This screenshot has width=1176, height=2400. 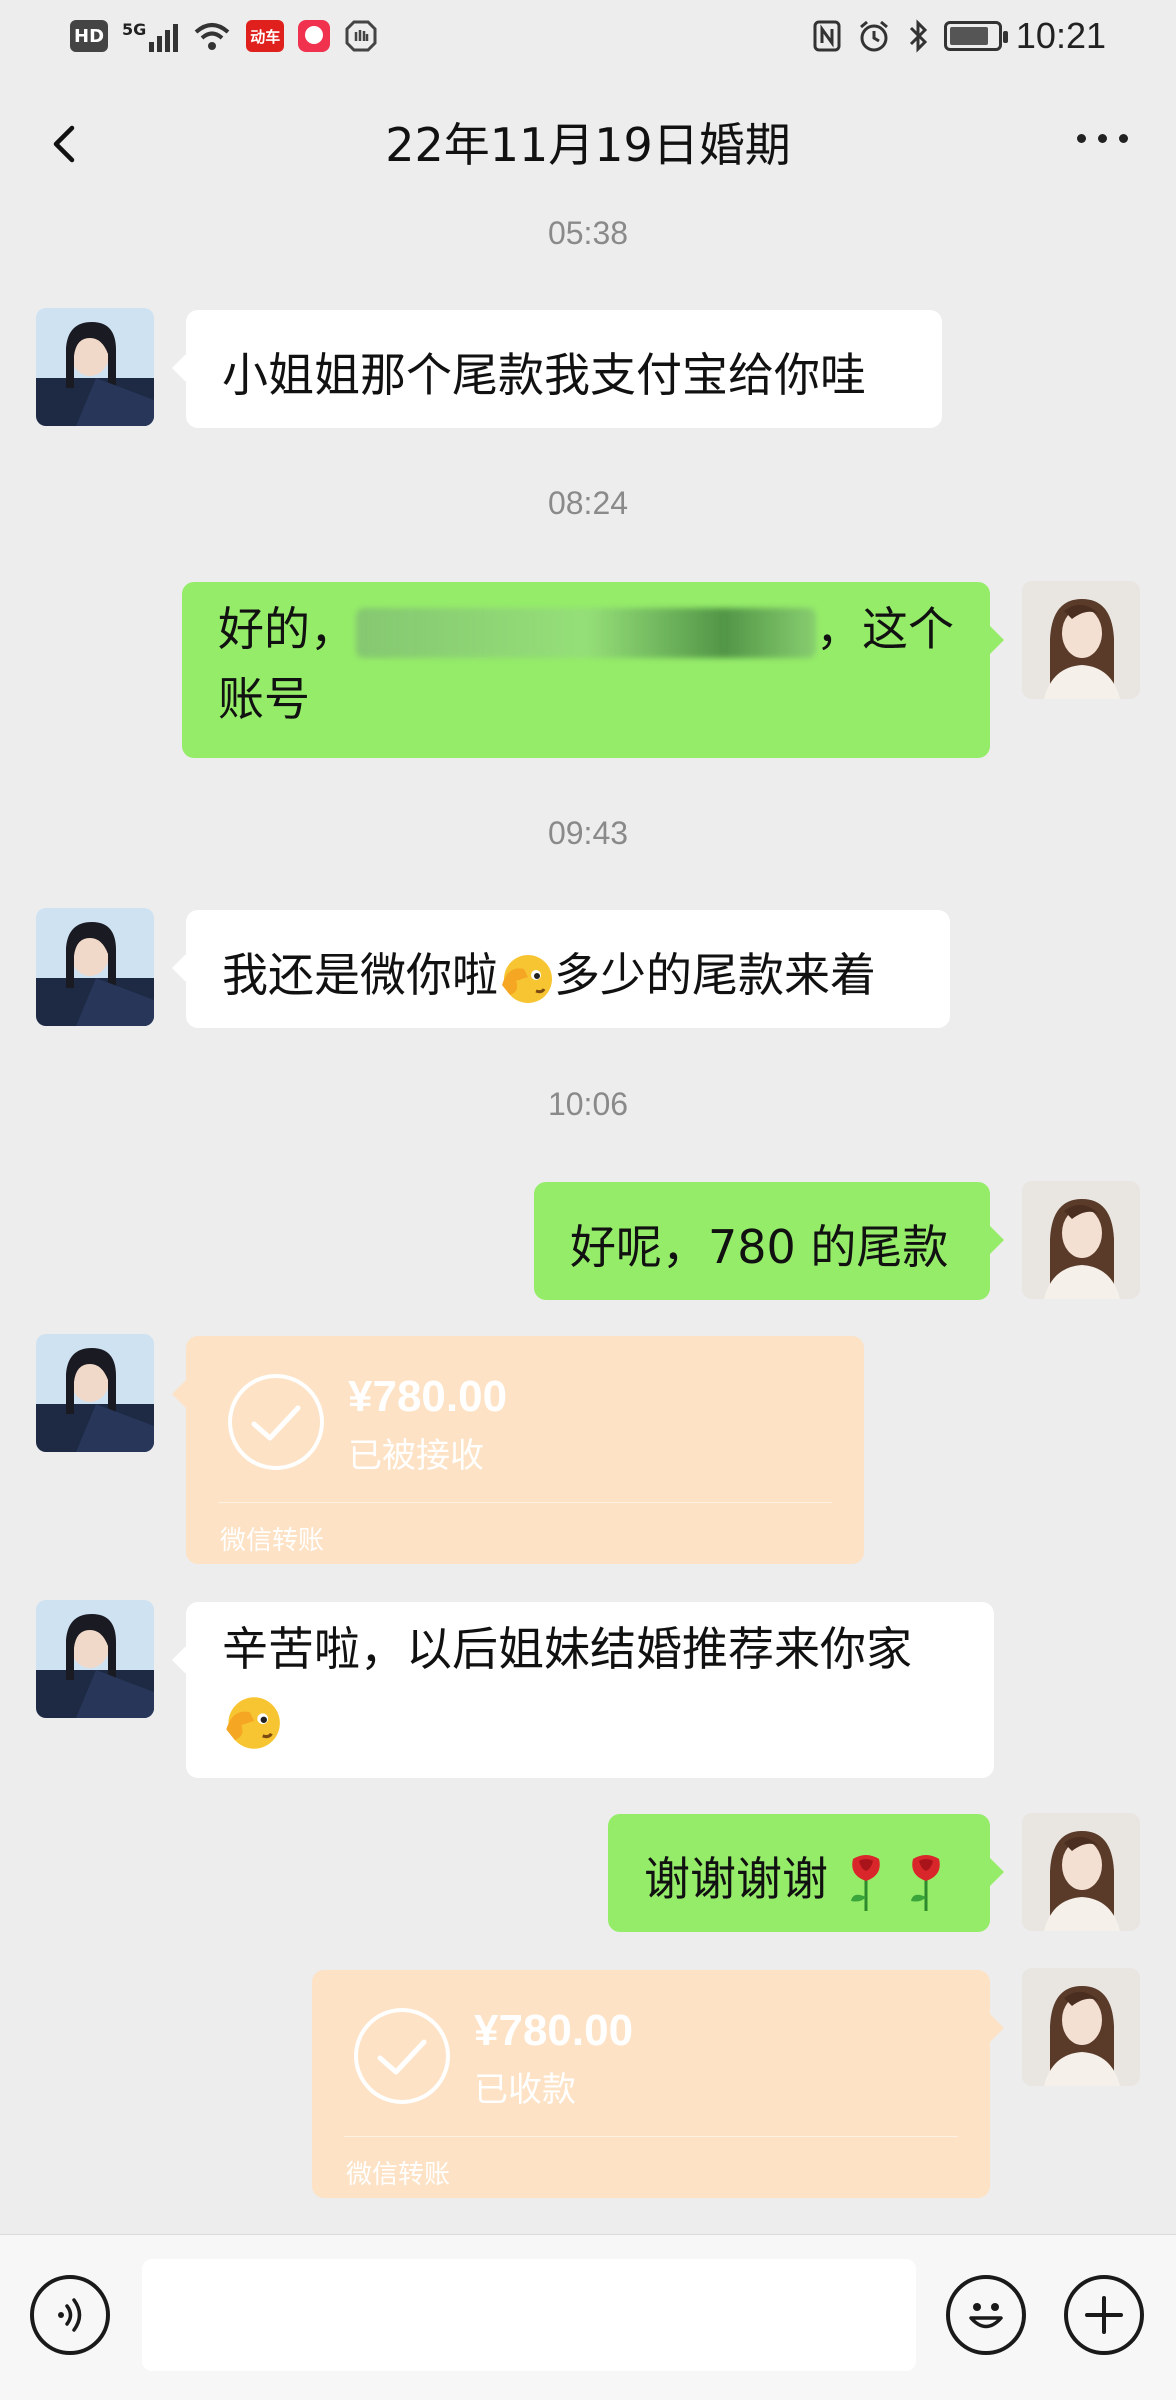 What do you see at coordinates (70, 2315) in the screenshot?
I see `voice-input-icon` at bounding box center [70, 2315].